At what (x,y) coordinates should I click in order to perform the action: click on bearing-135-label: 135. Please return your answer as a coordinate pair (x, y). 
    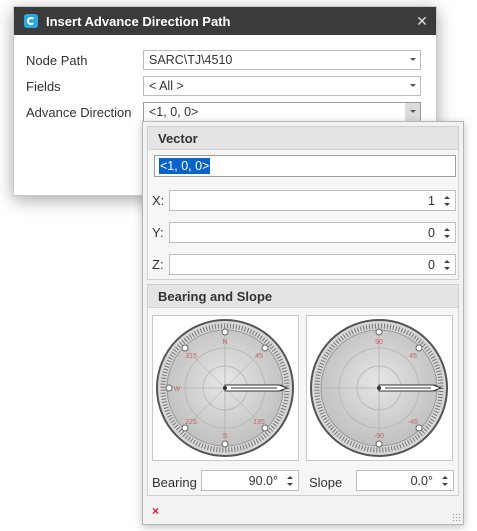
    Looking at the image, I should click on (259, 422).